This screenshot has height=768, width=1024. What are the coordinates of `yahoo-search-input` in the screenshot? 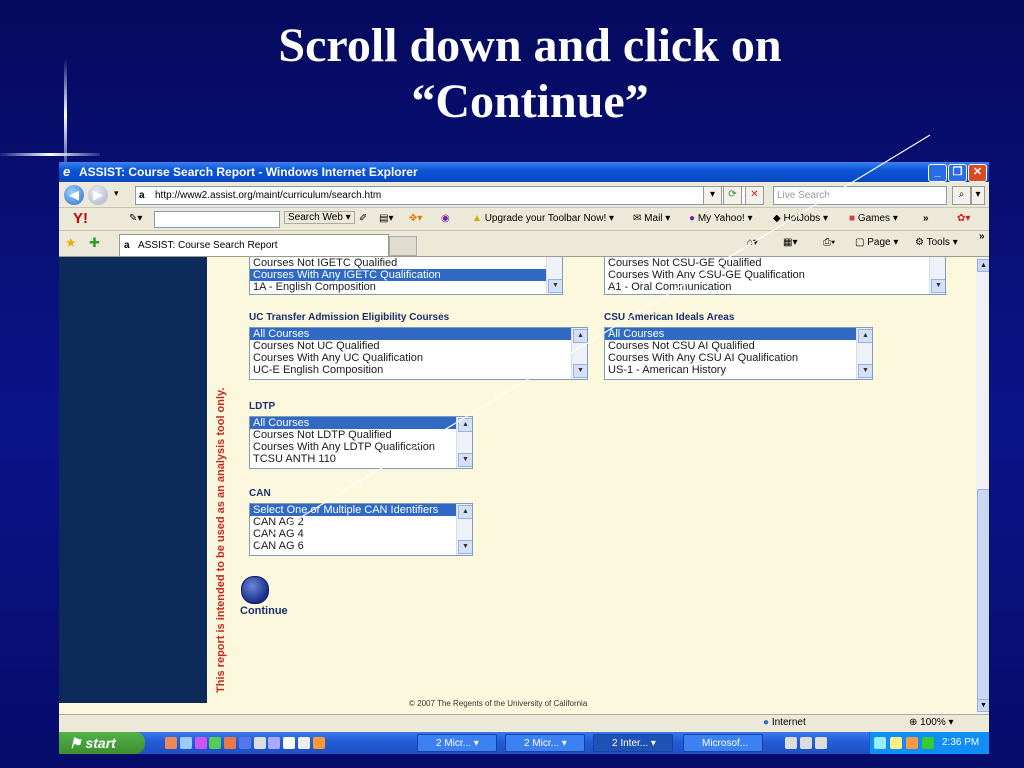 It's located at (217, 219).